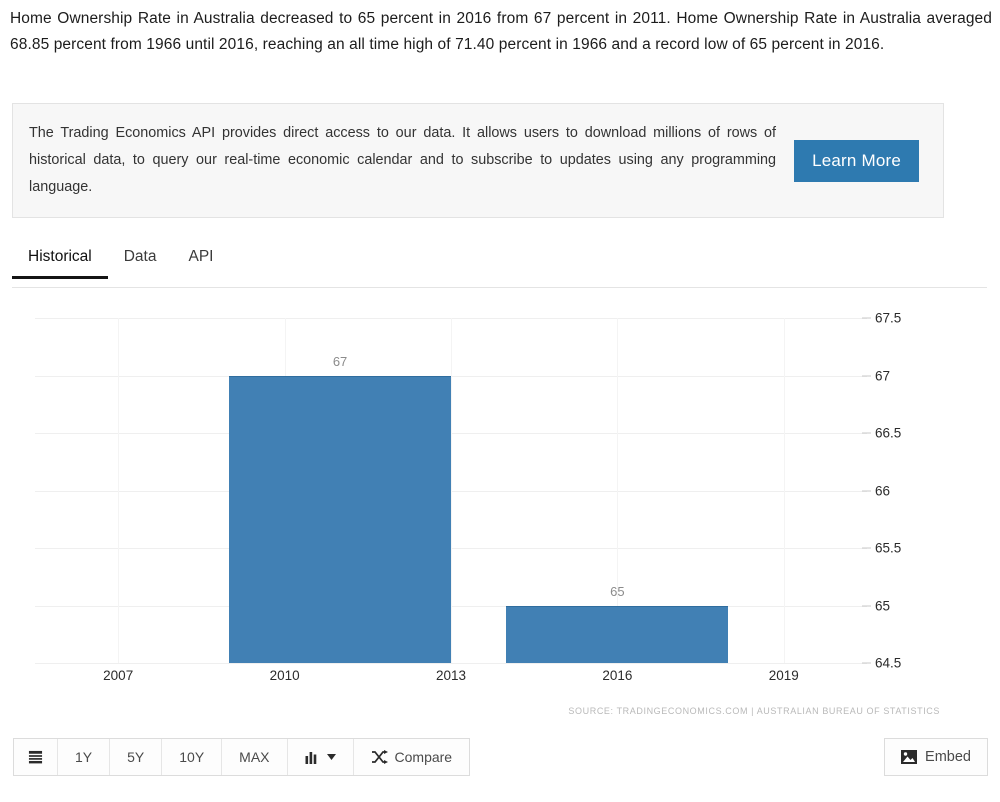 The height and width of the screenshot is (802, 1000). Describe the element at coordinates (617, 675) in the screenshot. I see `x-axis-tick-label: 2016` at that location.